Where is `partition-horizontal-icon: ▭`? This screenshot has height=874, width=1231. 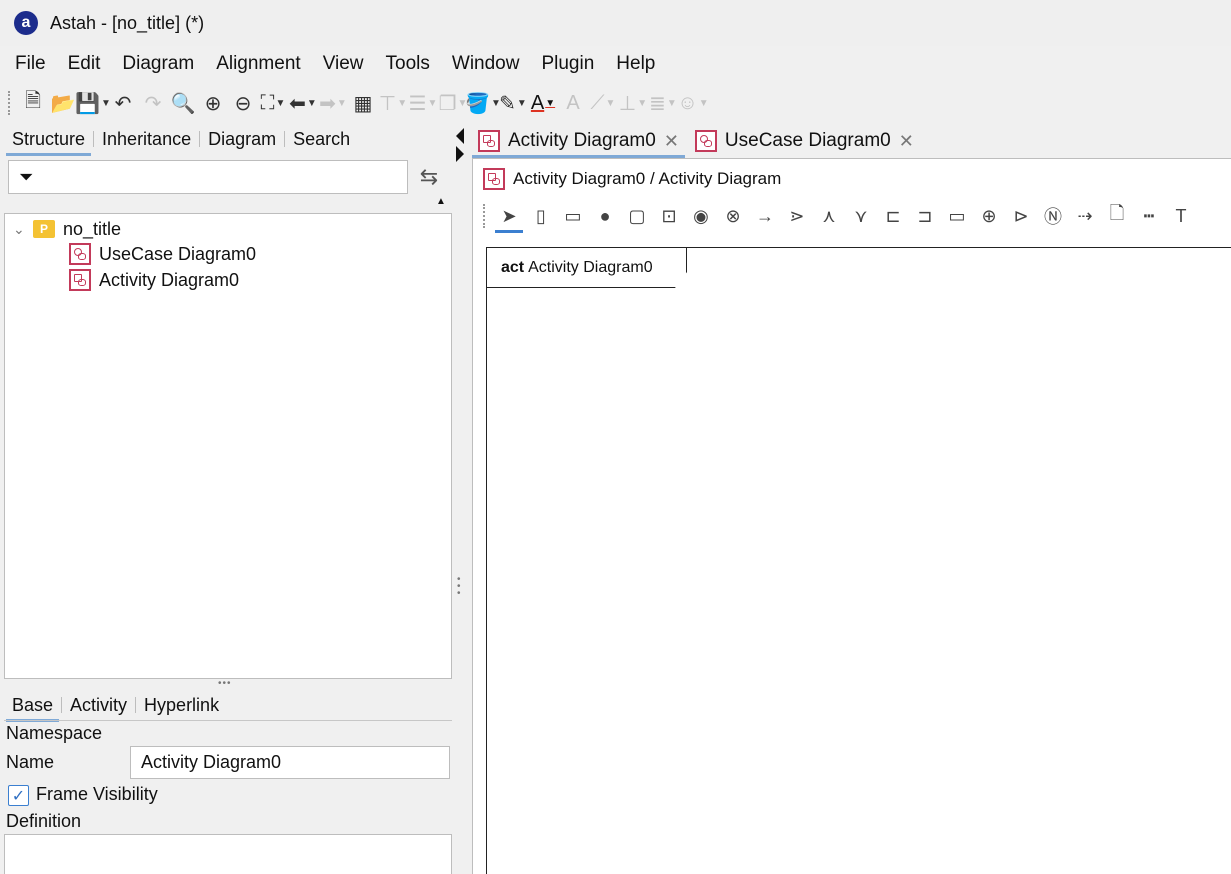 partition-horizontal-icon: ▭ is located at coordinates (573, 216).